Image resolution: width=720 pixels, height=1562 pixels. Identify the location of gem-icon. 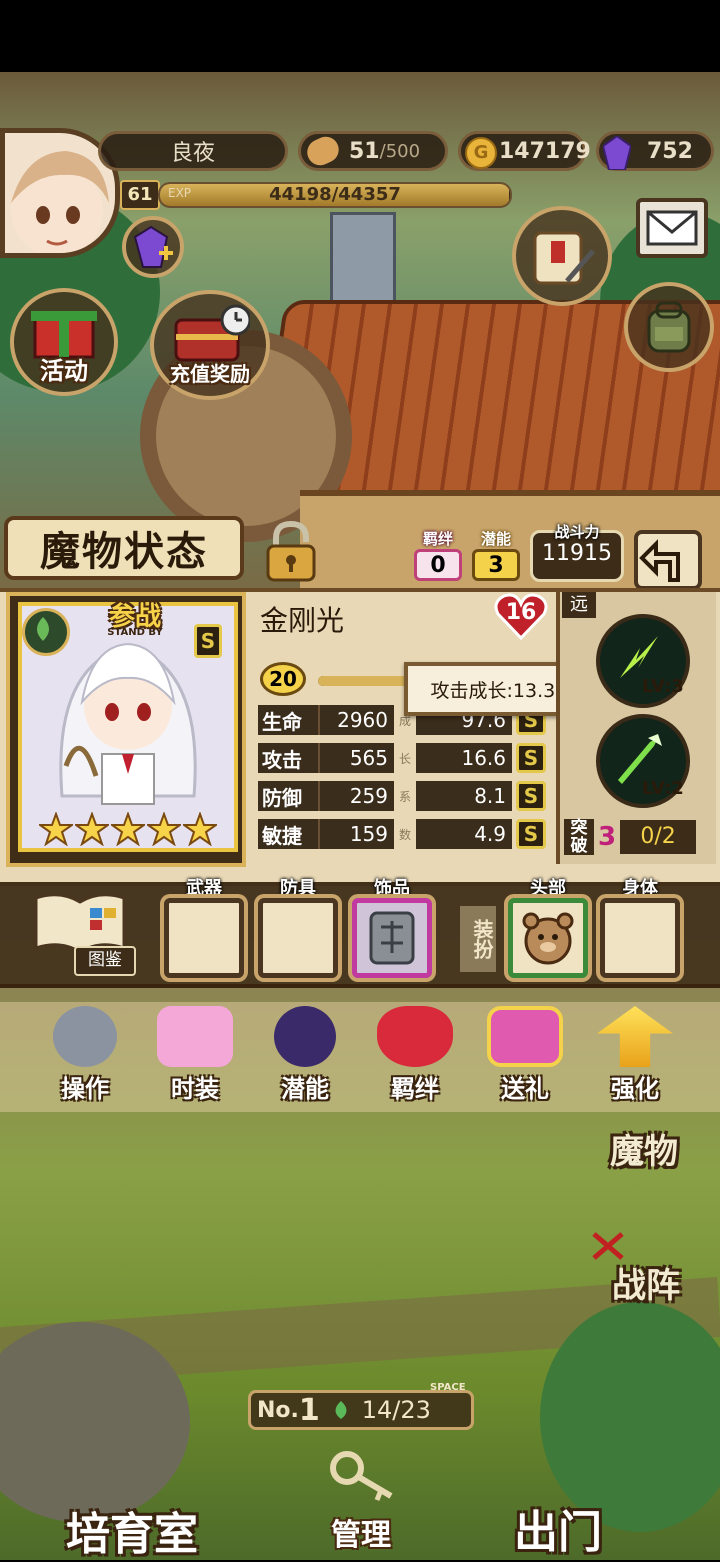
(617, 153).